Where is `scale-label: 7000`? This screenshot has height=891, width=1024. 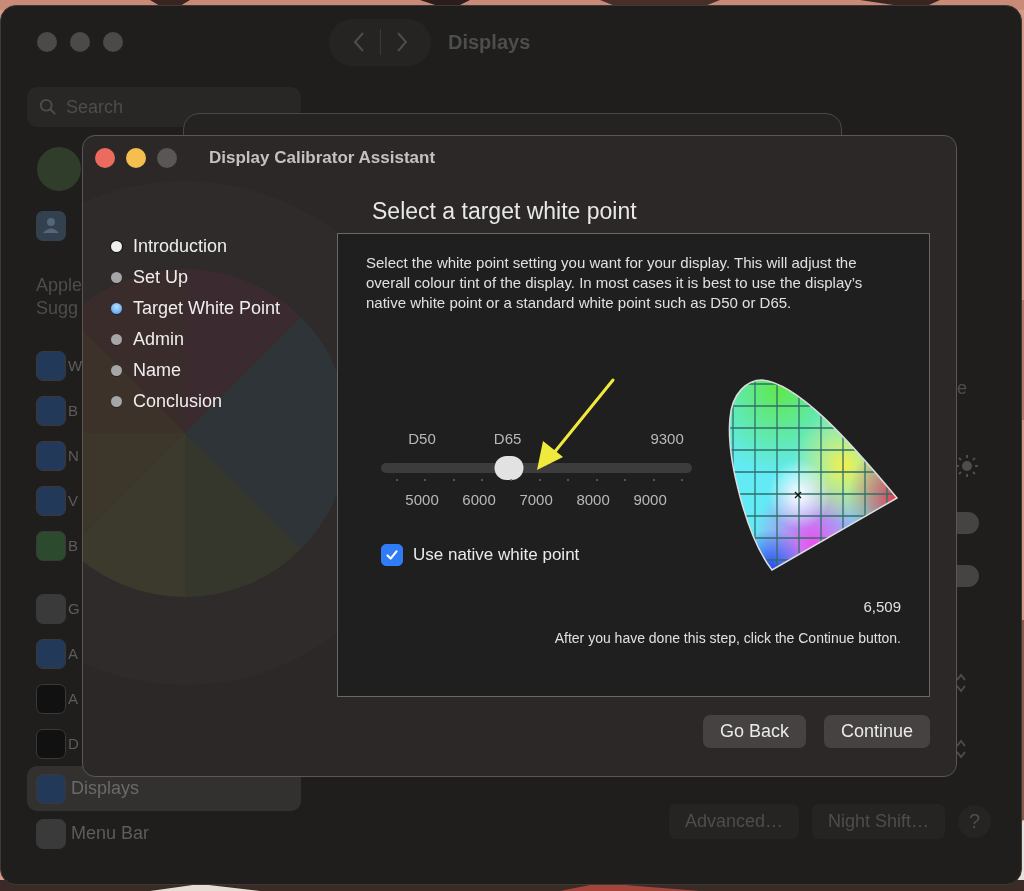
scale-label: 7000 is located at coordinates (536, 500).